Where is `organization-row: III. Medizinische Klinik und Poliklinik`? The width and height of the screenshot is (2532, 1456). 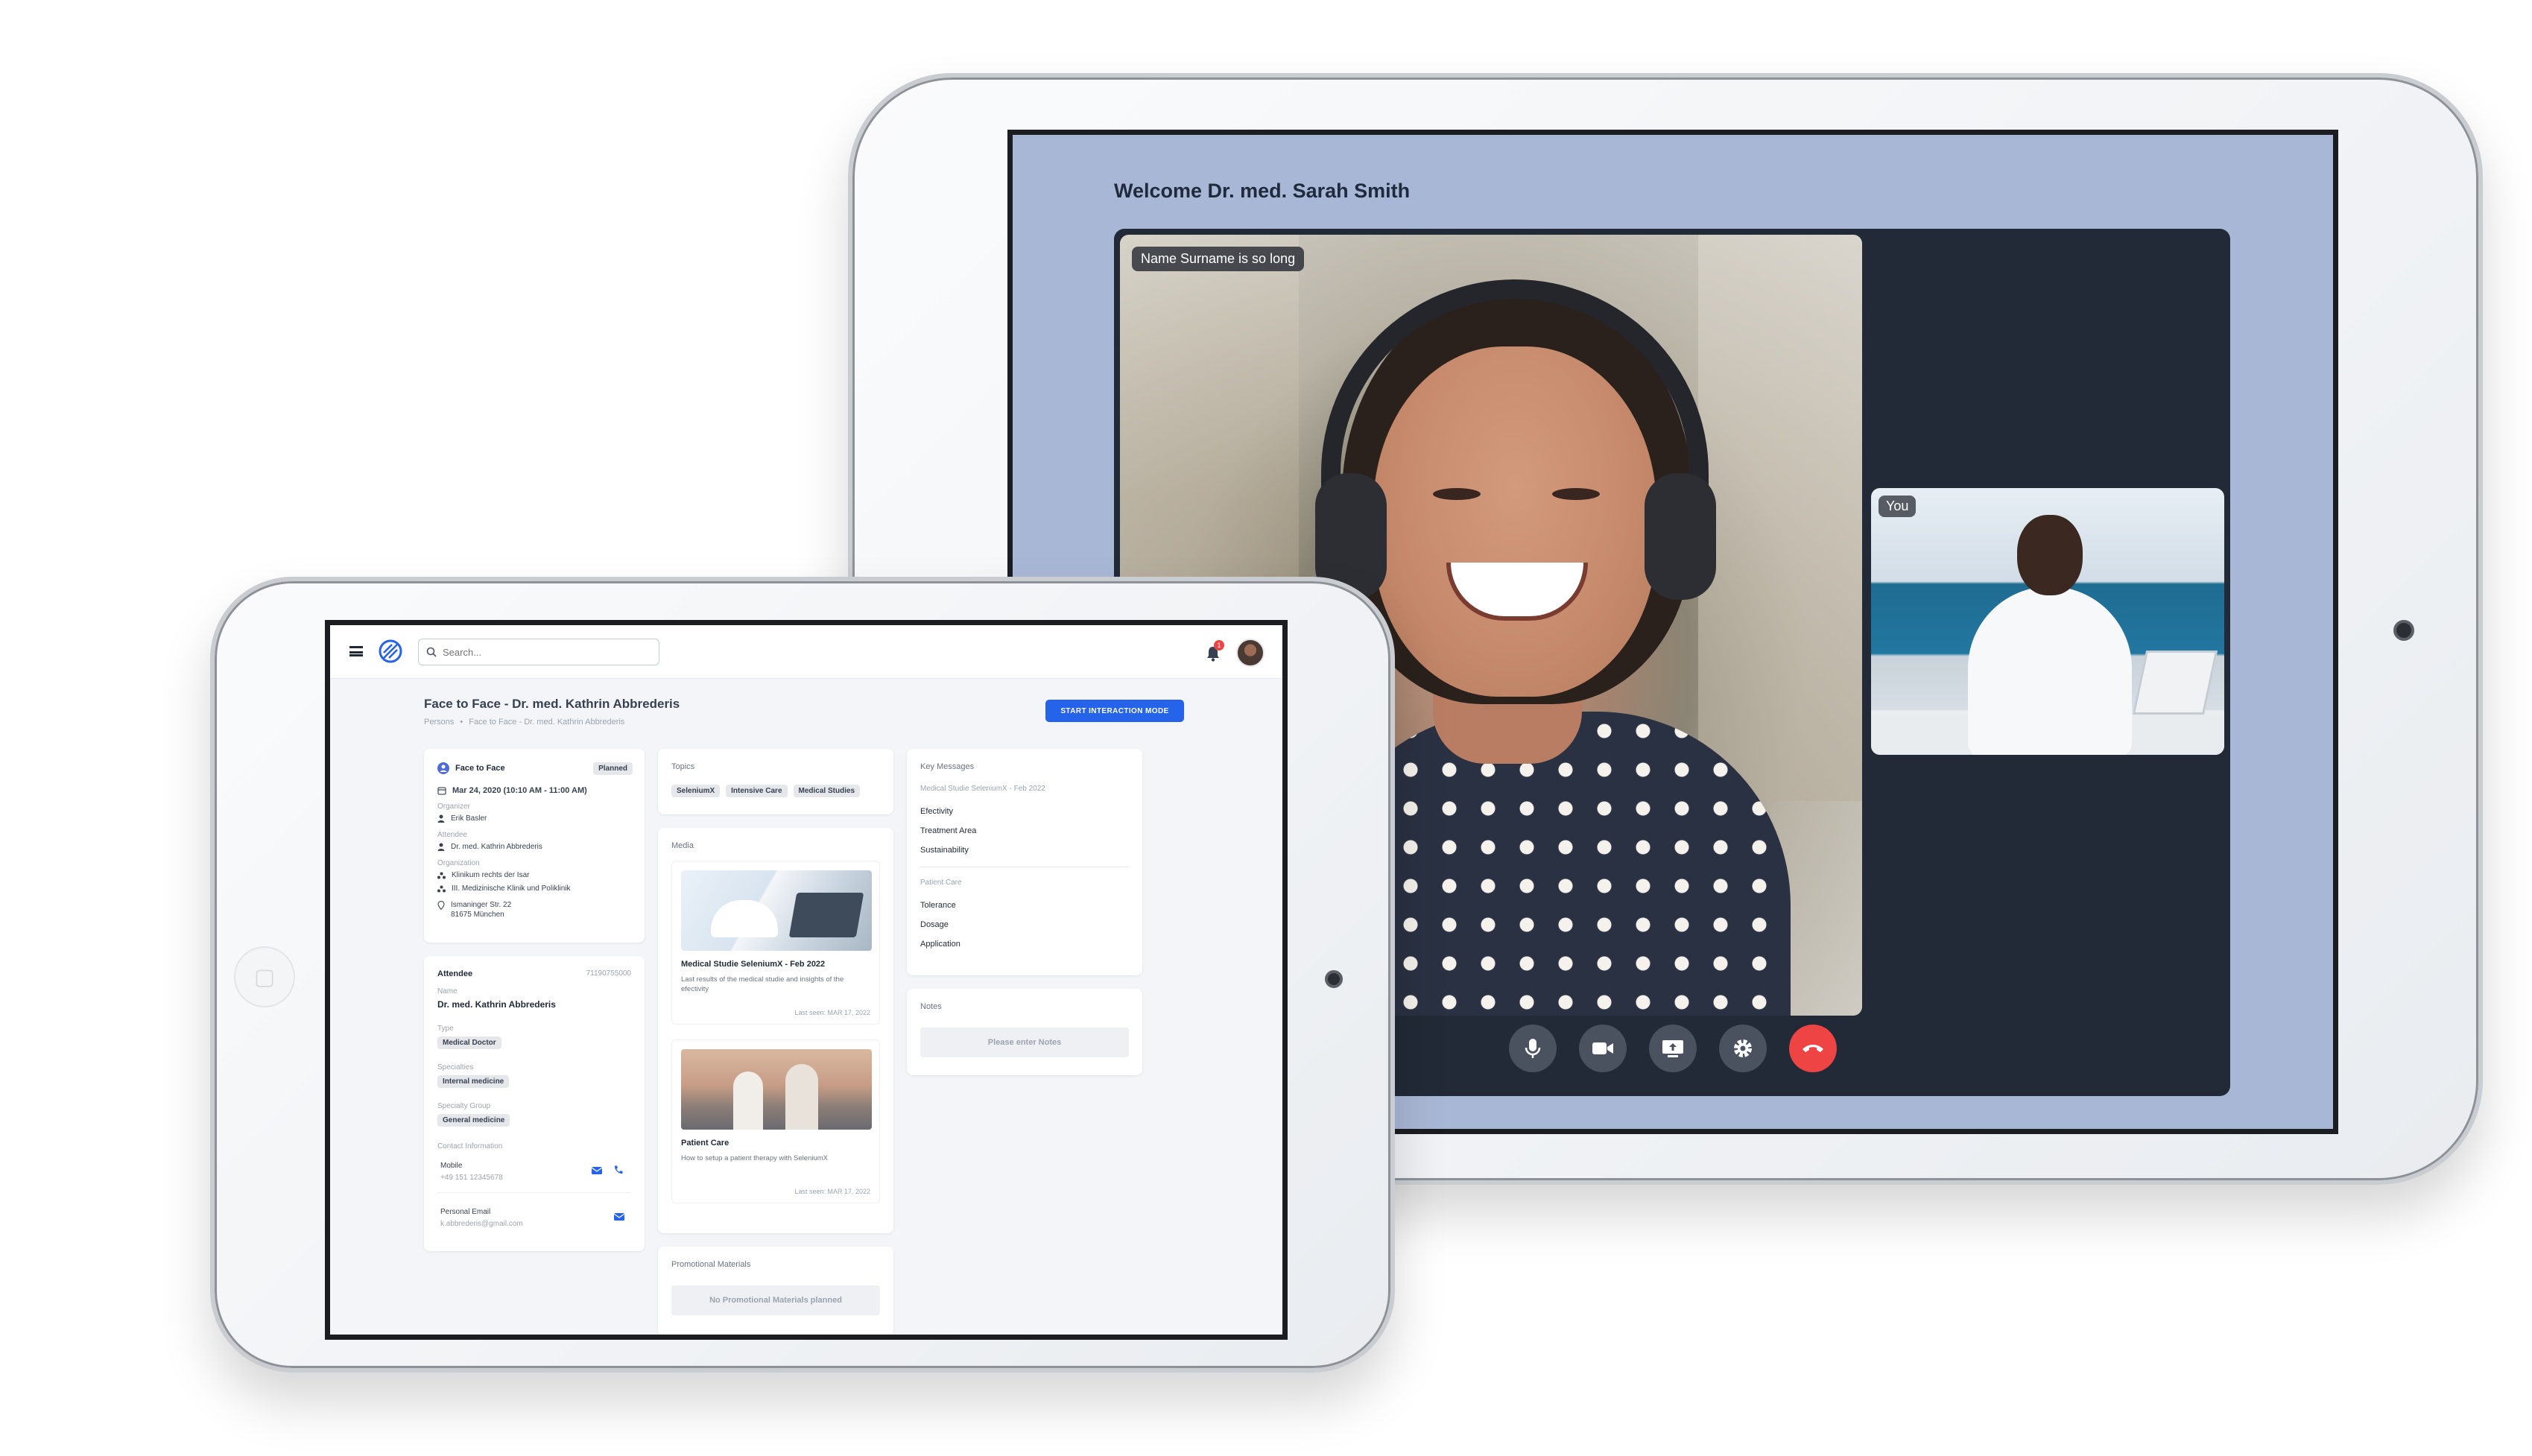 organization-row: III. Medizinische Klinik und Poliklinik is located at coordinates (504, 888).